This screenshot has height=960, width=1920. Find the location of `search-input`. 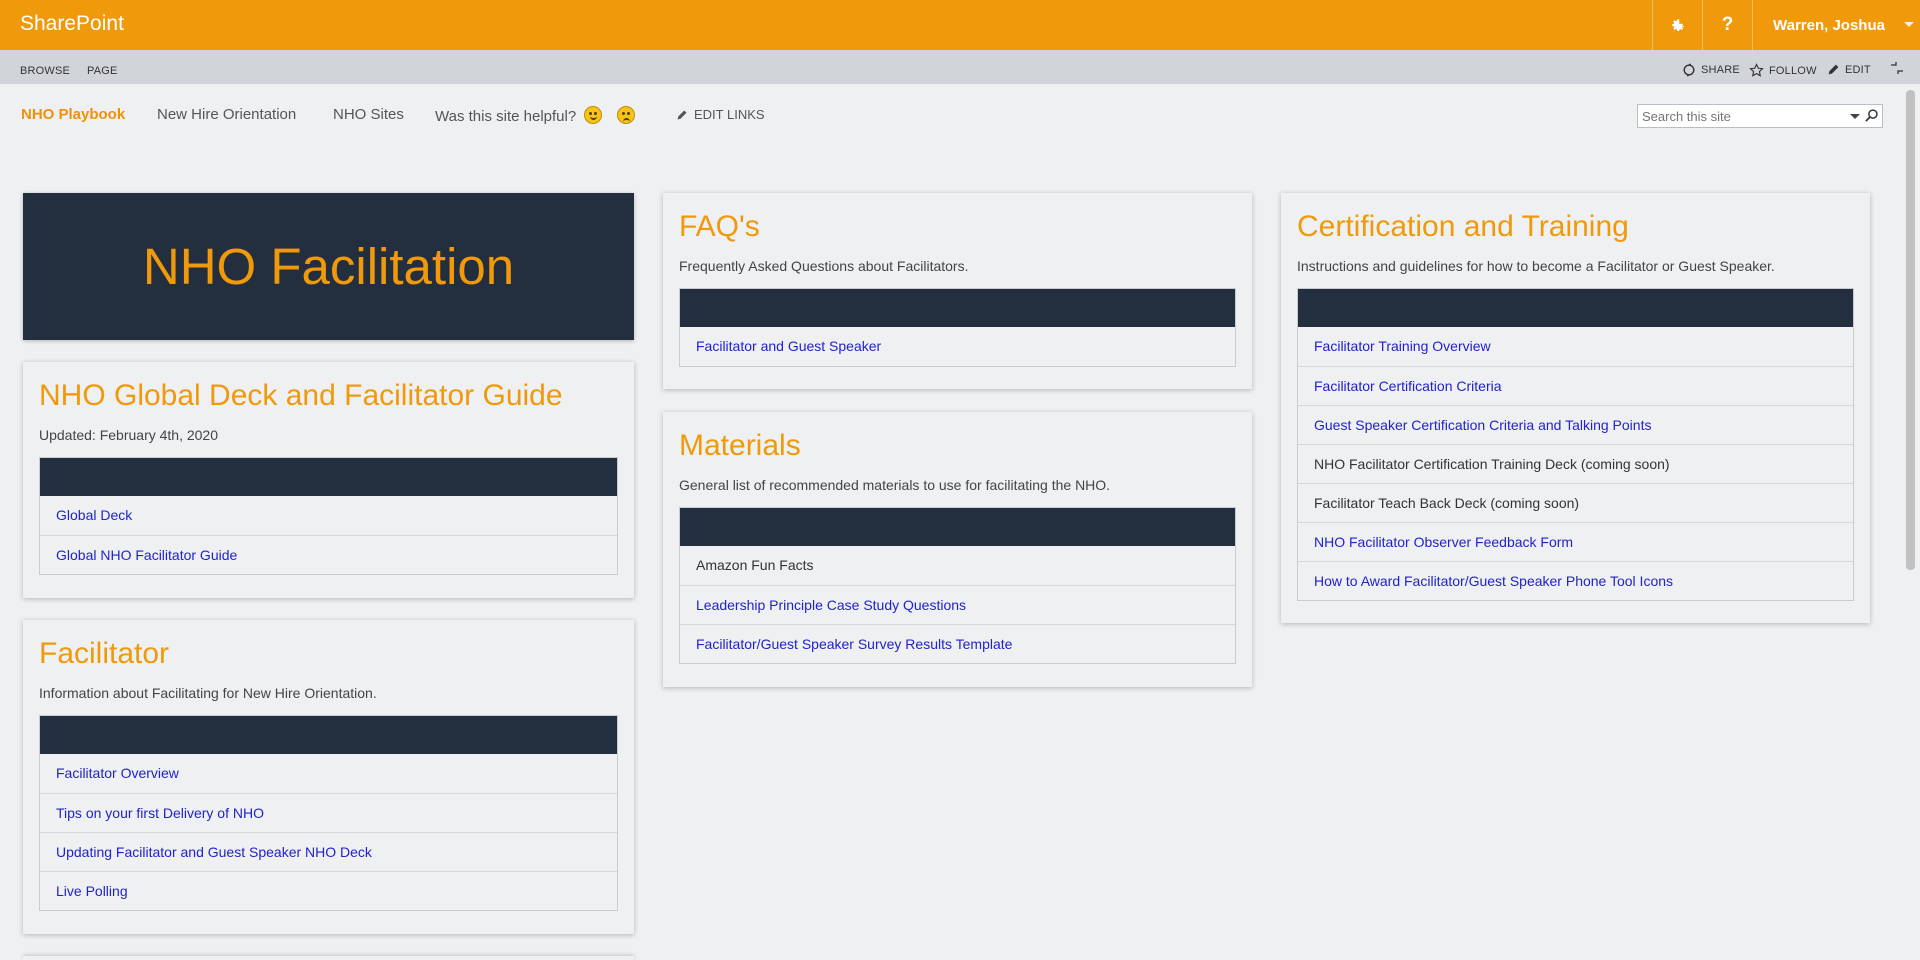

search-input is located at coordinates (1741, 116).